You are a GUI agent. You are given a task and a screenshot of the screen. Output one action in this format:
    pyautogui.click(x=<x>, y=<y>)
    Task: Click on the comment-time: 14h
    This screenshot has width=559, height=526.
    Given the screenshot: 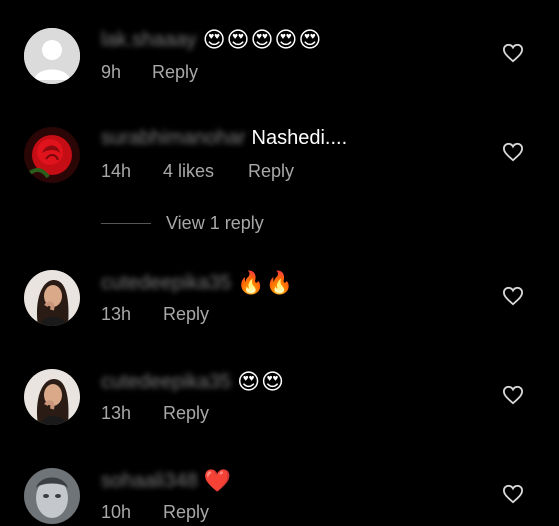 What is the action you would take?
    pyautogui.click(x=116, y=171)
    